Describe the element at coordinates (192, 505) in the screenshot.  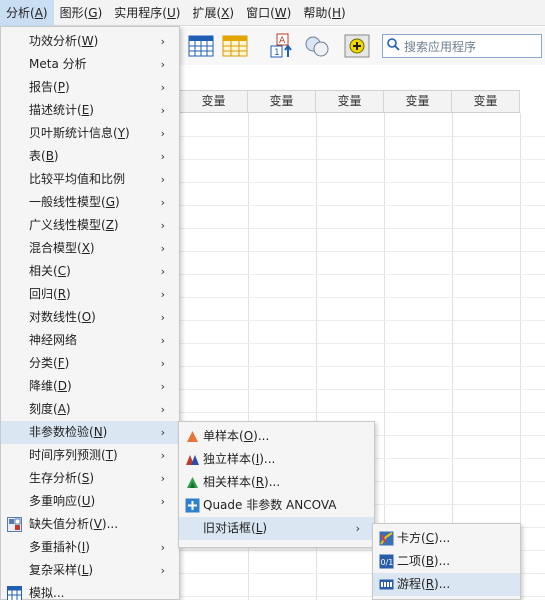
I see `plus-box-icon` at that location.